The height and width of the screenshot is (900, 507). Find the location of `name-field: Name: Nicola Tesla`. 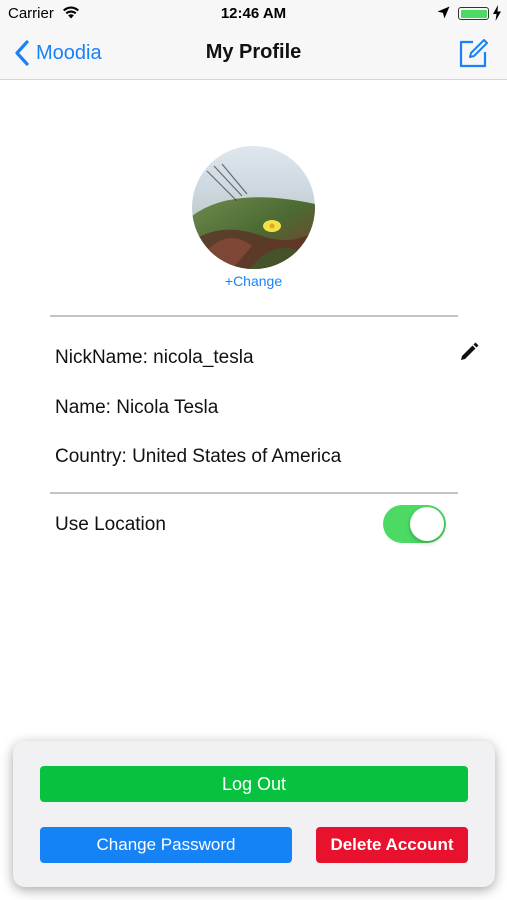

name-field: Name: Nicola Tesla is located at coordinates (137, 407).